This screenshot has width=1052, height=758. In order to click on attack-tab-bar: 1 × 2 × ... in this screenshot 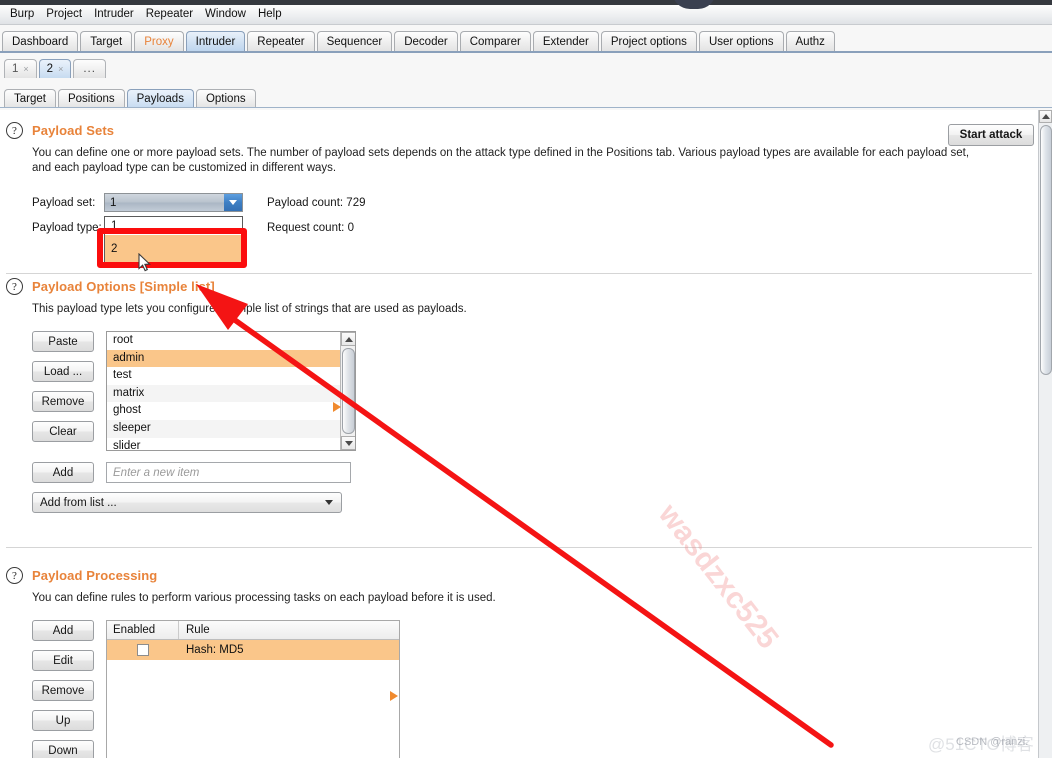, I will do `click(526, 67)`.